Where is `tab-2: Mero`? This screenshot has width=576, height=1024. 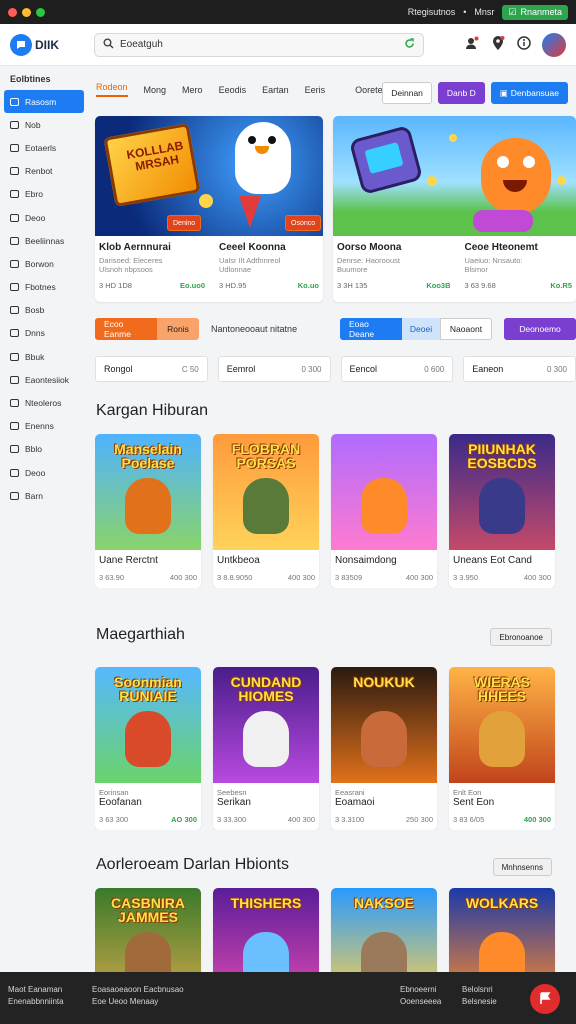
tab-2: Mero is located at coordinates (192, 90).